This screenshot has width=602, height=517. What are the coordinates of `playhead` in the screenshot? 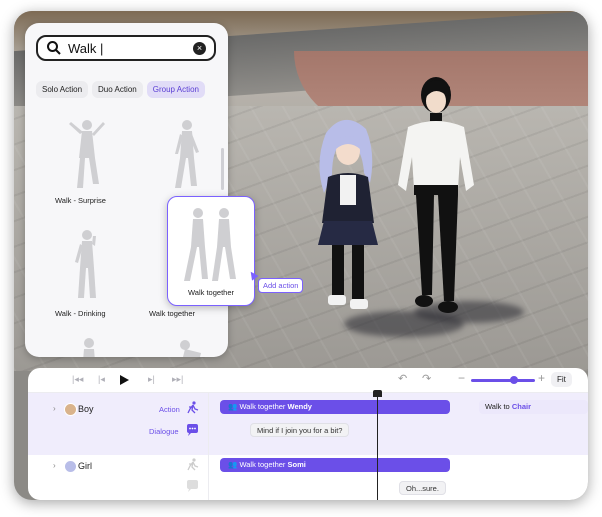 It's located at (377, 446).